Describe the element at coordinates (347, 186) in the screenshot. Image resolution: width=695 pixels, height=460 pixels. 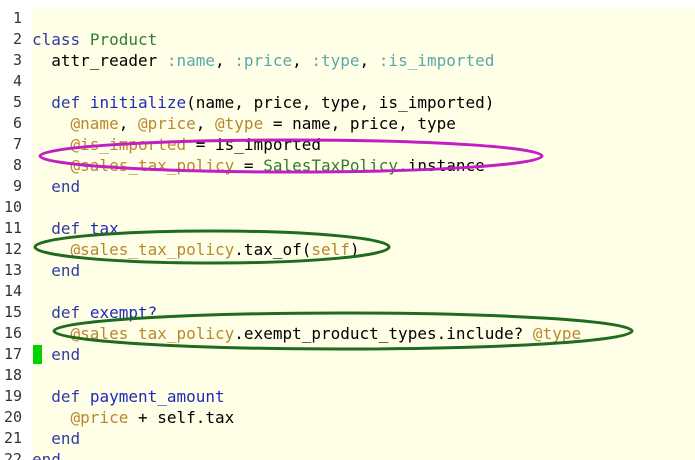
I see `code-line-9: 9 end` at that location.